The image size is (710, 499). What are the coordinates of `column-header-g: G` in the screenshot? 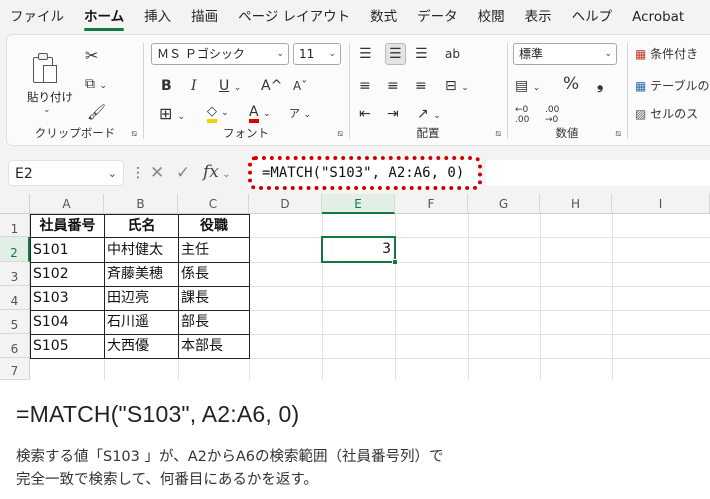 It's located at (504, 204).